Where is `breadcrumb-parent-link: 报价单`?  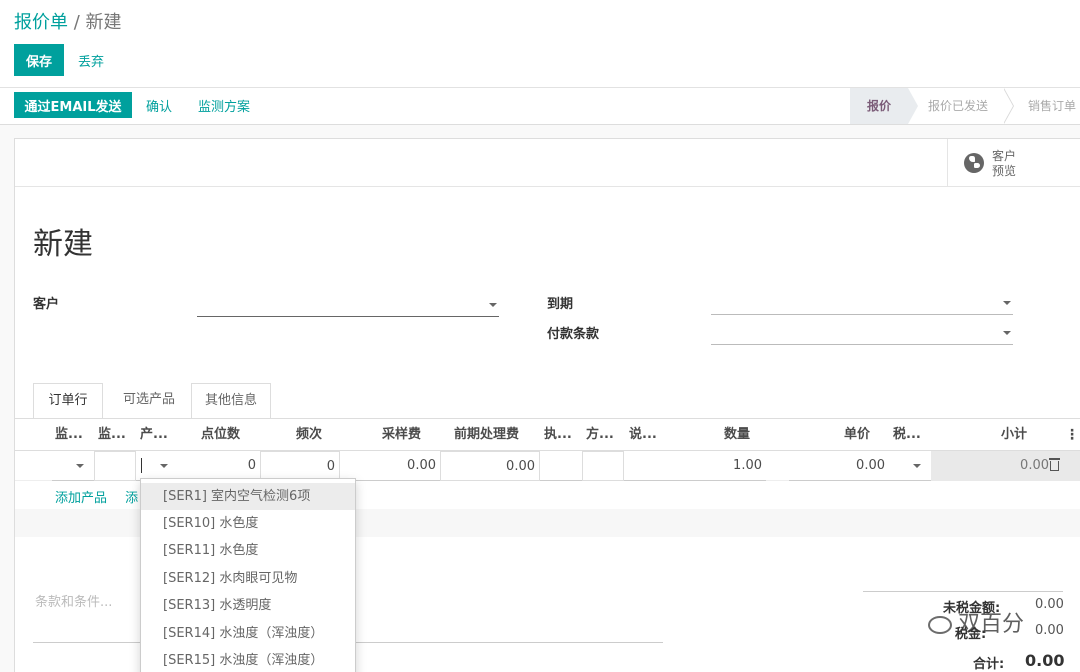 breadcrumb-parent-link: 报价单 is located at coordinates (41, 22).